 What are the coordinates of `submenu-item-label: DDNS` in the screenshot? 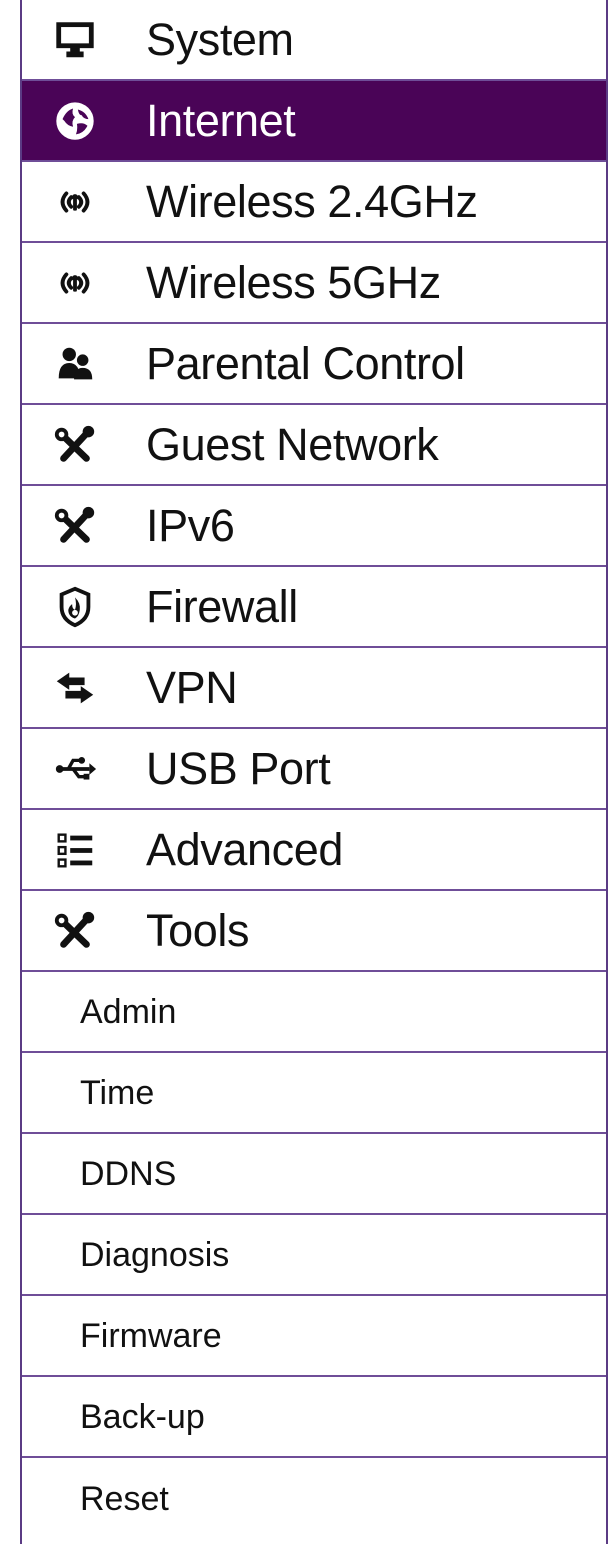 It's located at (128, 1173).